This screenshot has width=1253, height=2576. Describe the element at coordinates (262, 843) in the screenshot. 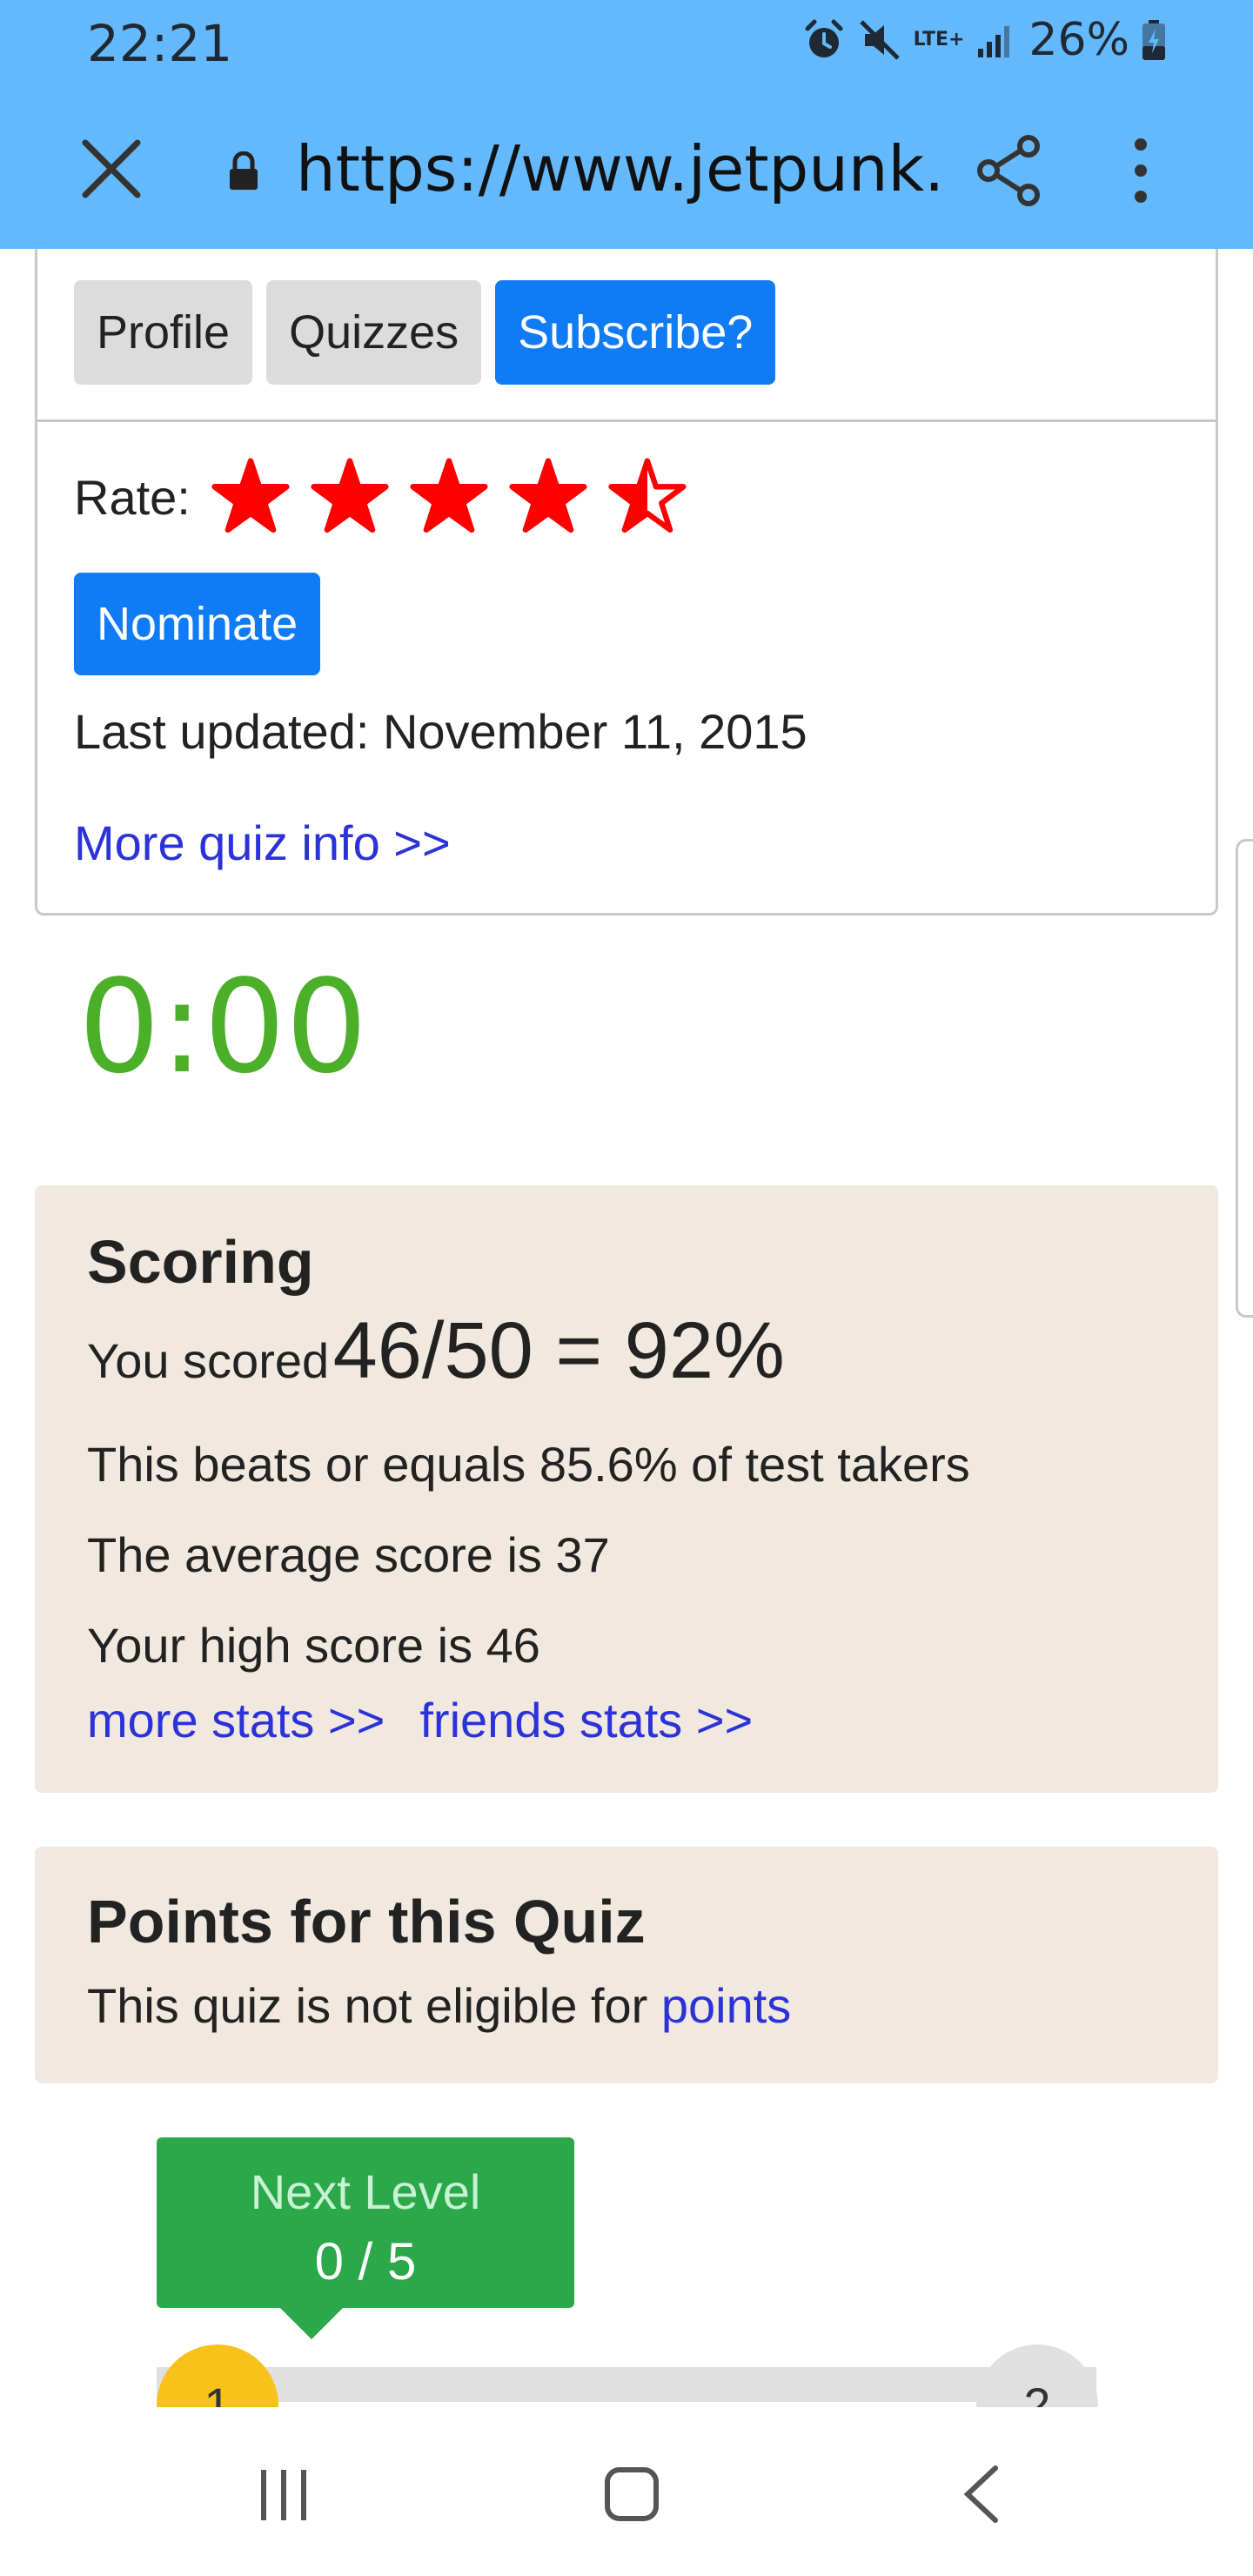

I see `more-quiz-info-link: More quiz info >>` at that location.